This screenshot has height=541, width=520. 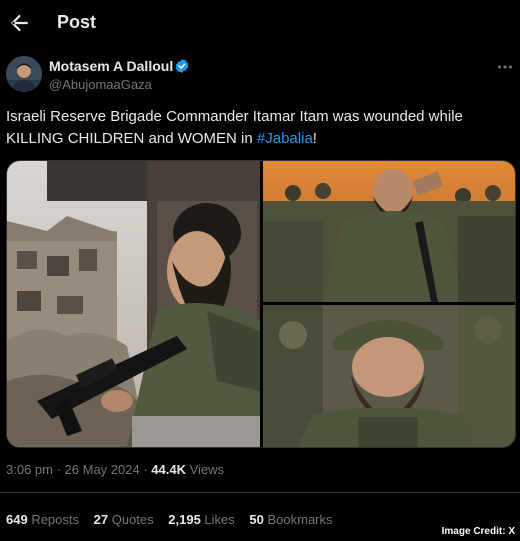 I want to click on more-options-button, so click(x=505, y=67).